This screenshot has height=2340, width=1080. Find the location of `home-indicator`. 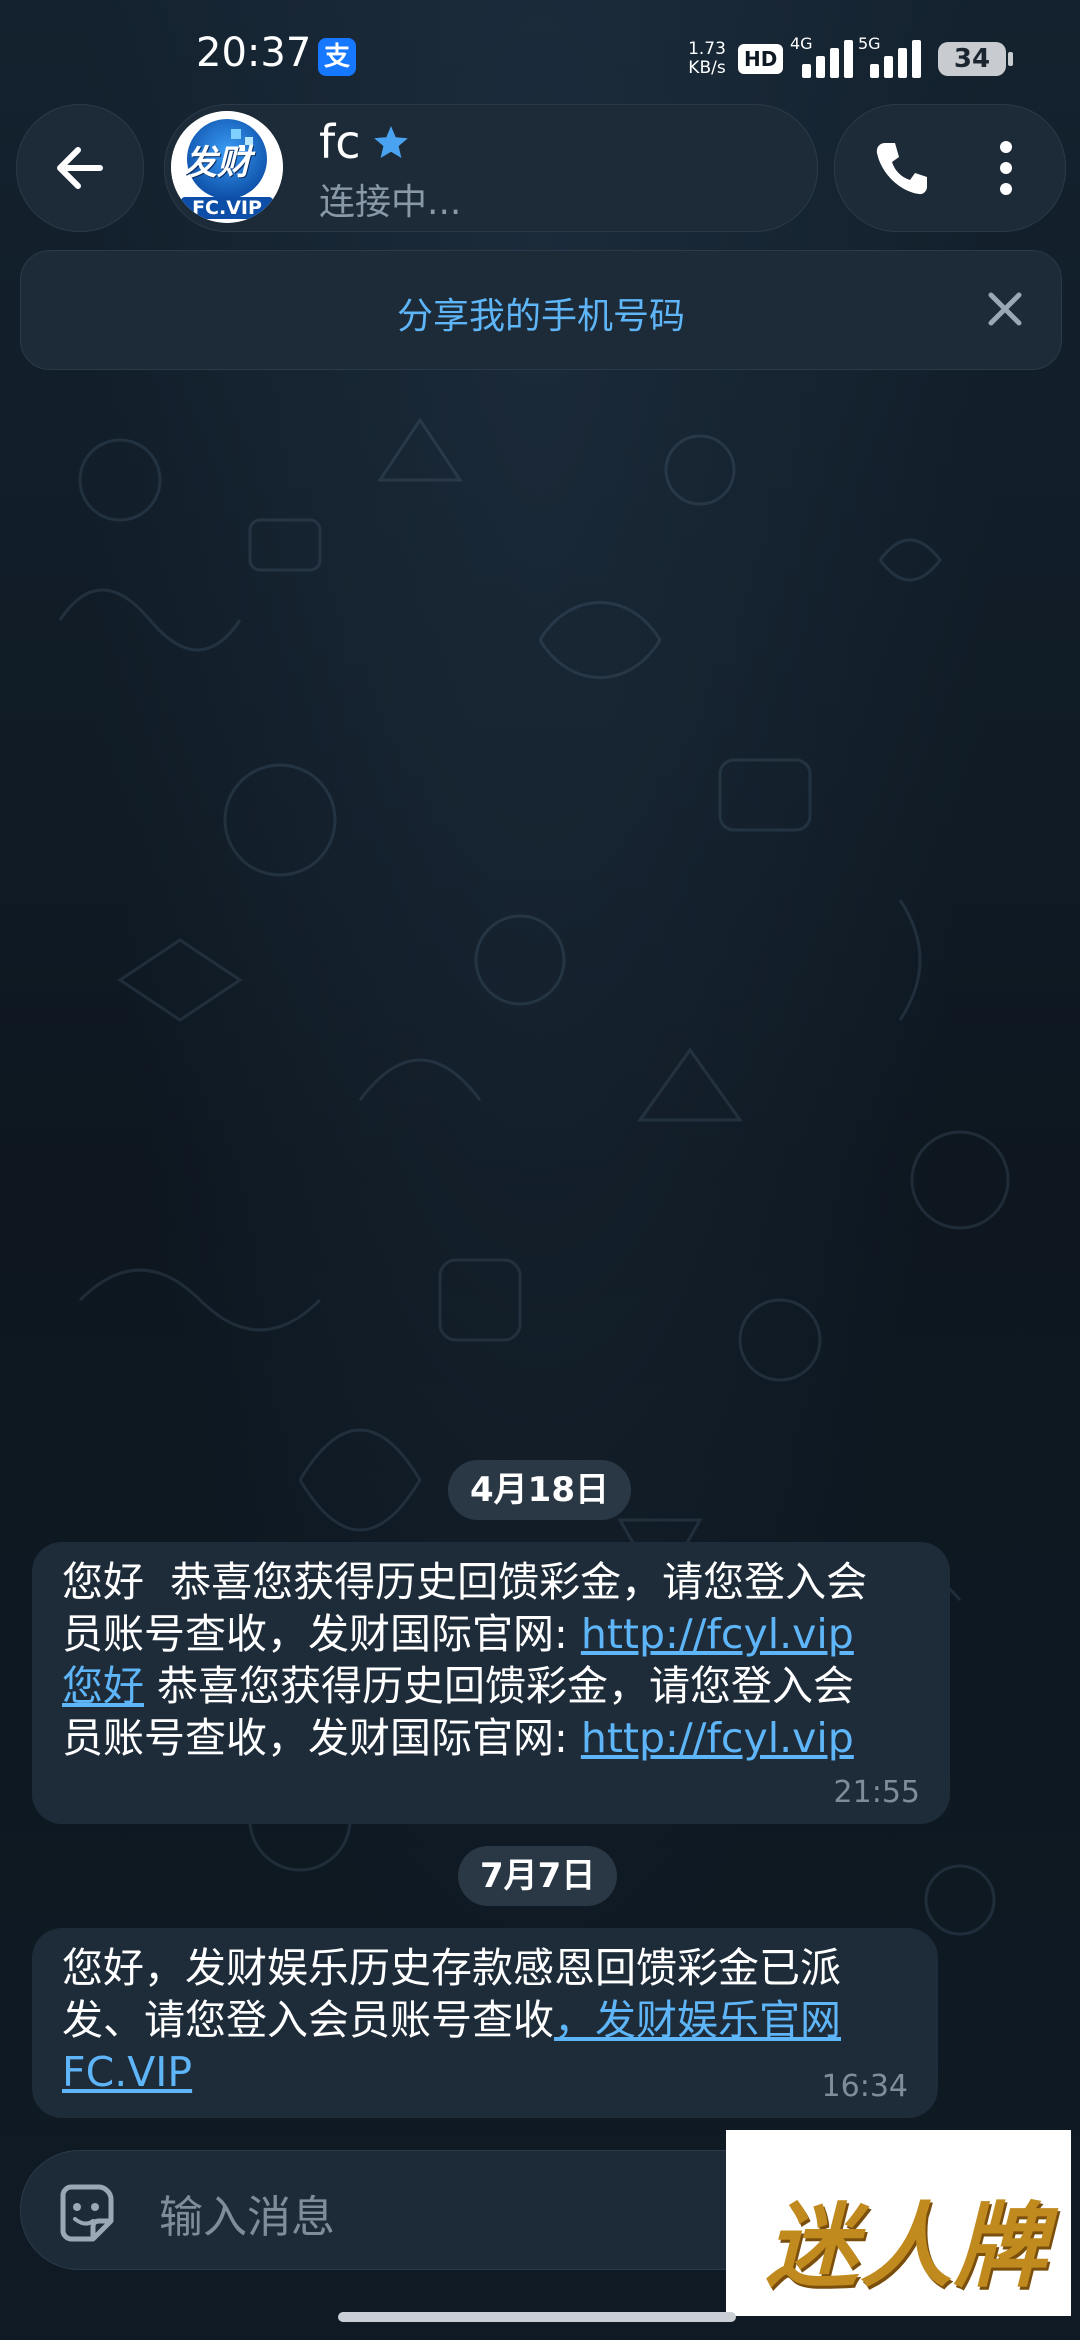

home-indicator is located at coordinates (537, 2317).